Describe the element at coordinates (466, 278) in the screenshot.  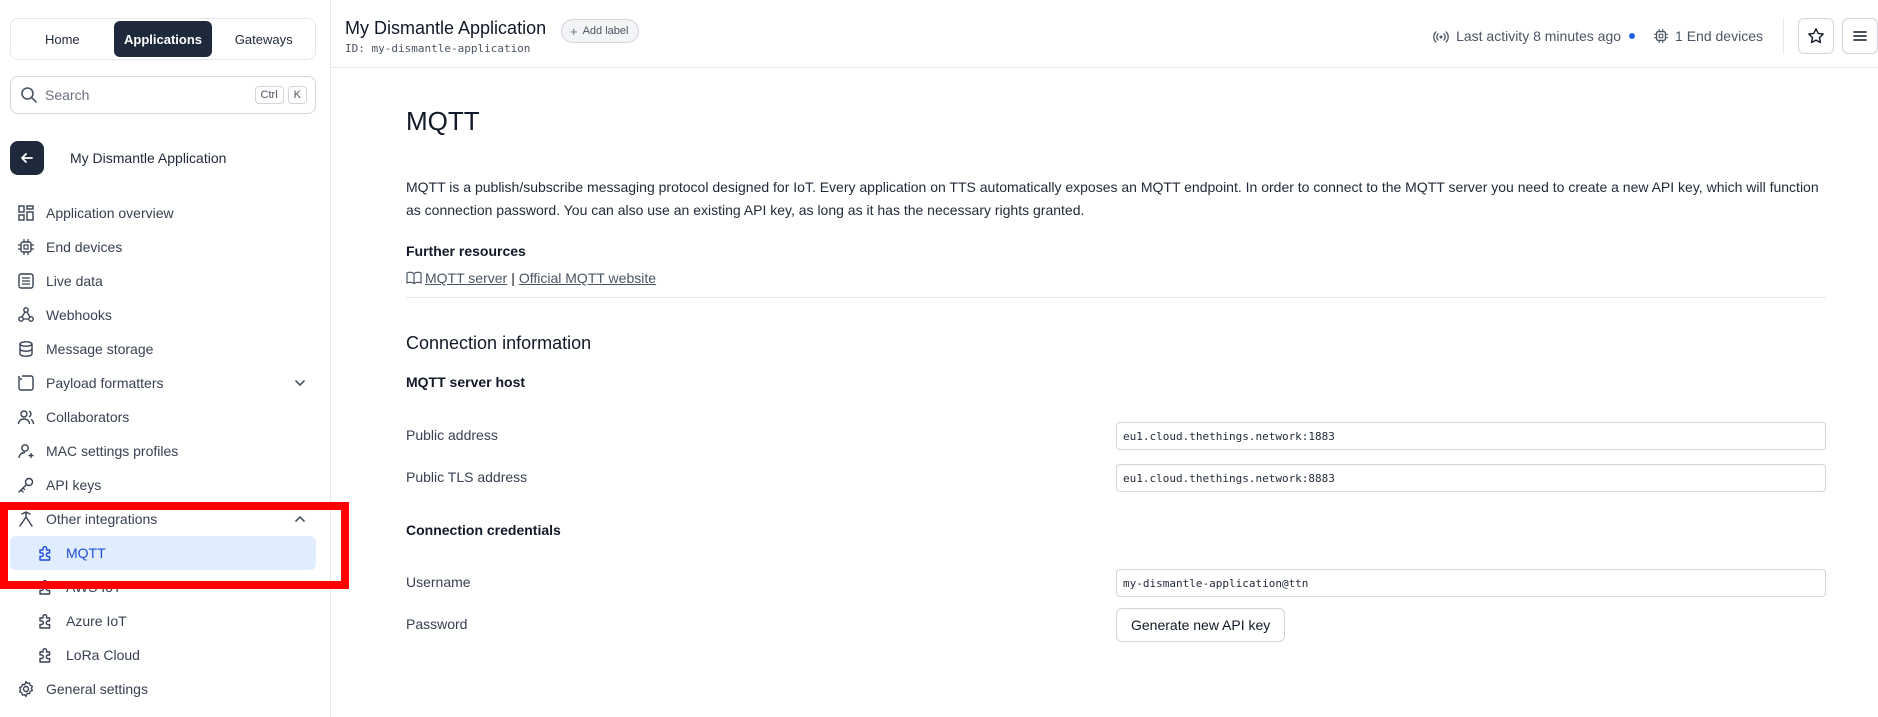
I see `mqtt-server-link: MQTT server` at that location.